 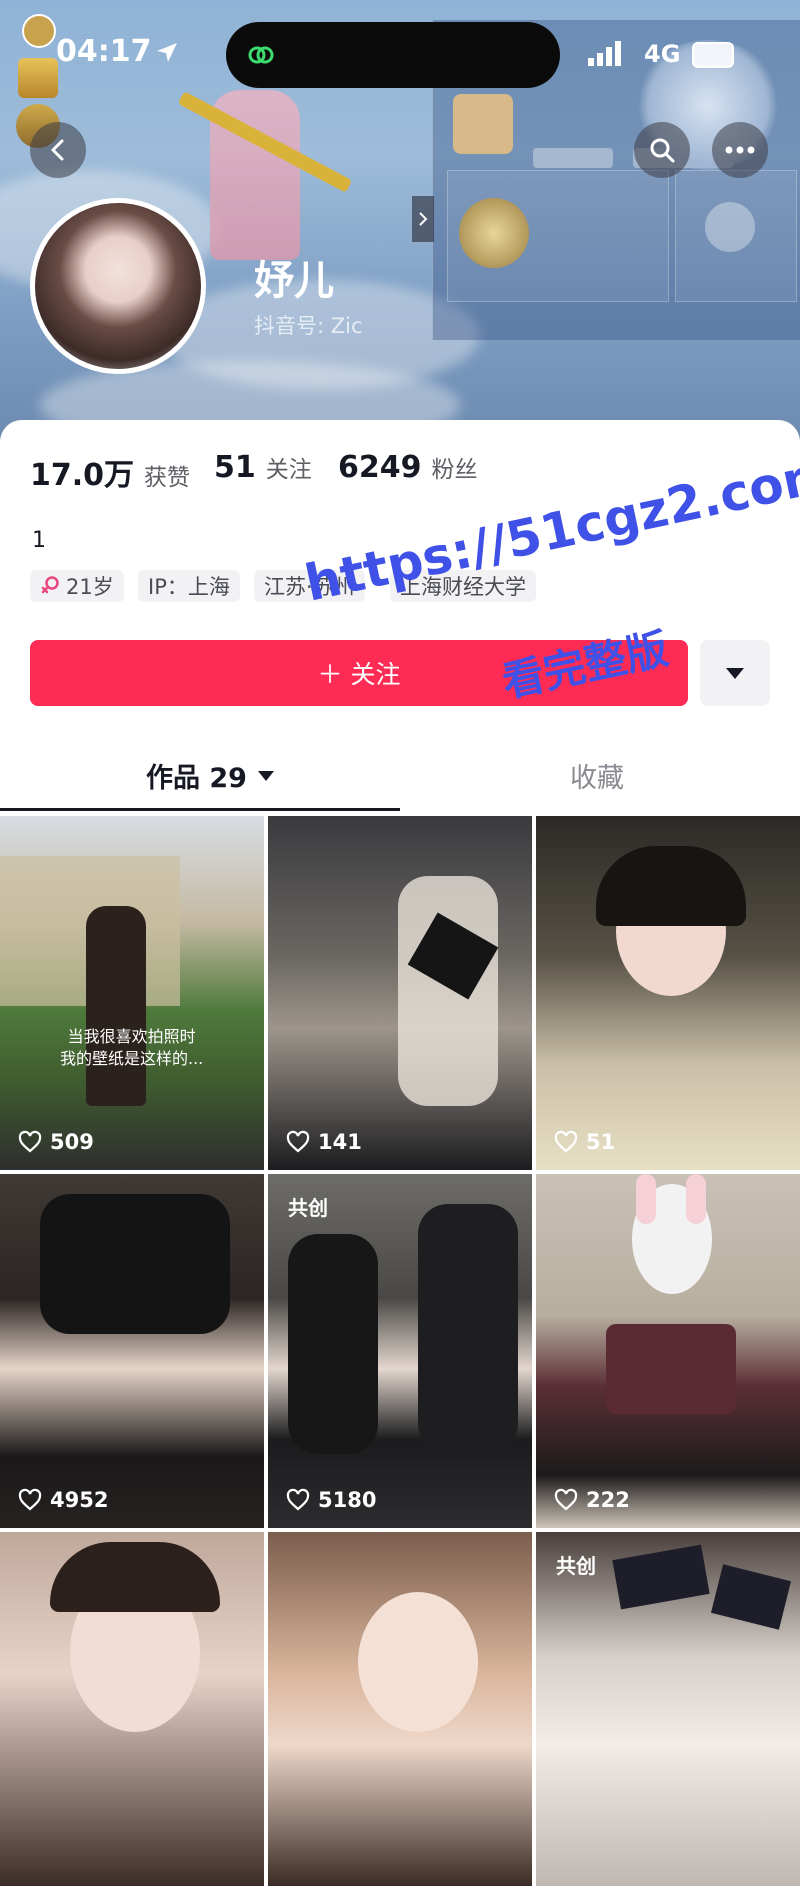 I want to click on search-button, so click(x=662, y=150).